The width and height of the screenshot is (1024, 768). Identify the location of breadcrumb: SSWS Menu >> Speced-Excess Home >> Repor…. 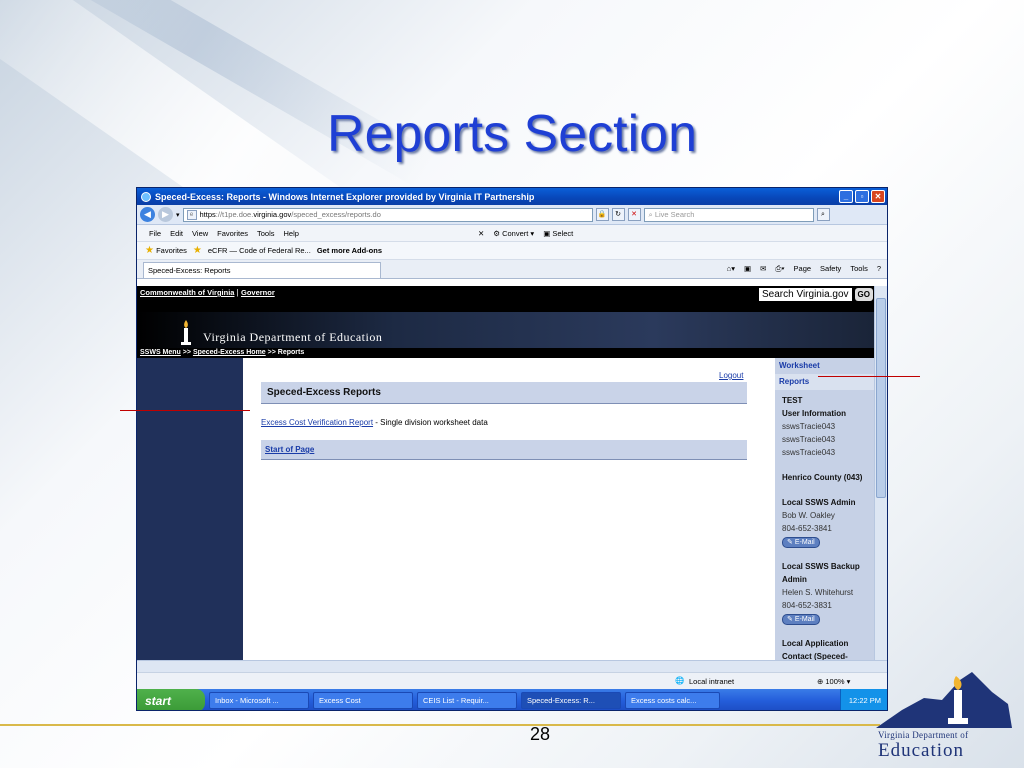
(506, 353).